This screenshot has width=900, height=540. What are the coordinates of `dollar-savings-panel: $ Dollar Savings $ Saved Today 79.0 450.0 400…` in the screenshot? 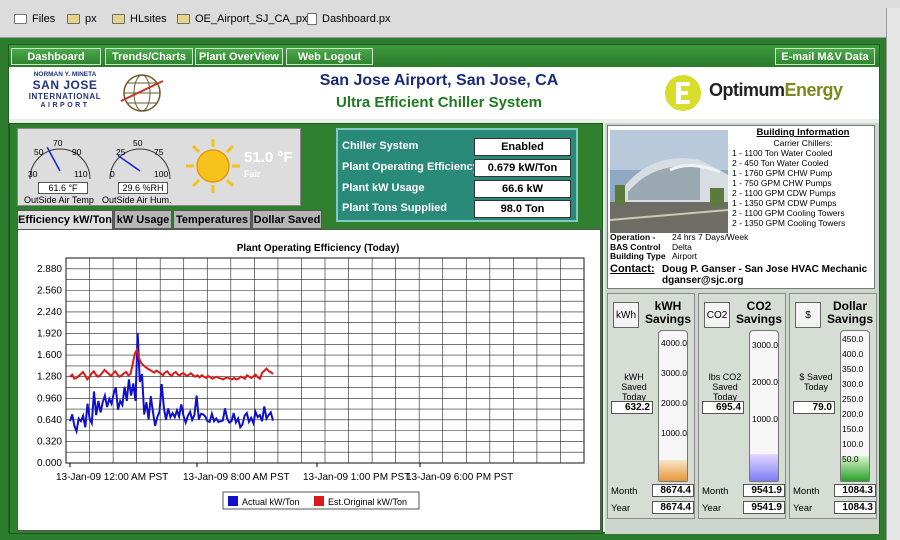 It's located at (833, 406).